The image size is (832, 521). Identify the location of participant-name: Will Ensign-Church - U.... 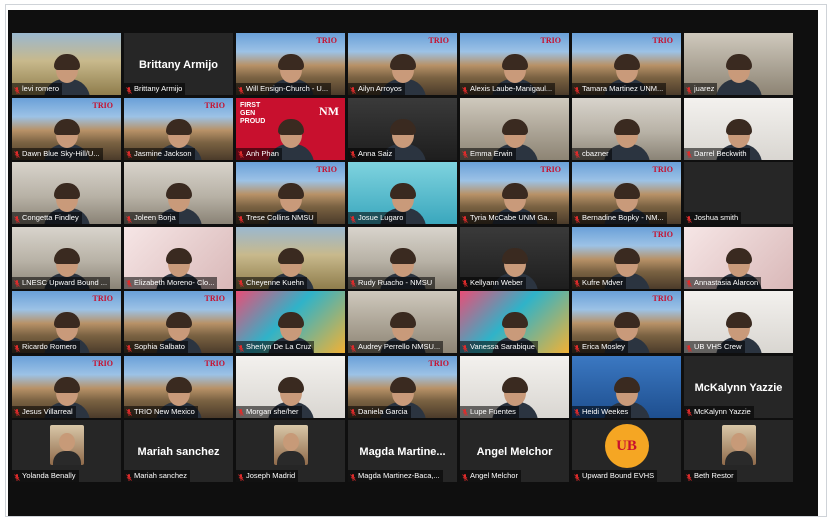
(287, 88).